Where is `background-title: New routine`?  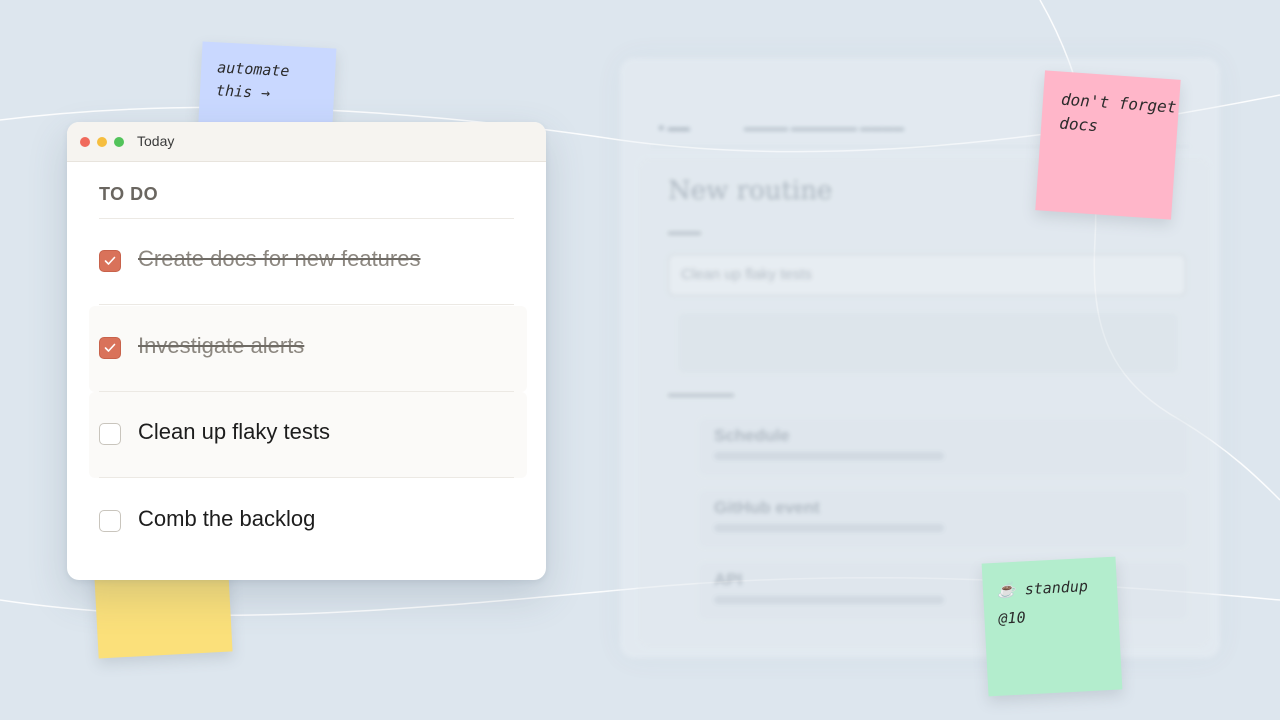
background-title: New routine is located at coordinates (750, 191).